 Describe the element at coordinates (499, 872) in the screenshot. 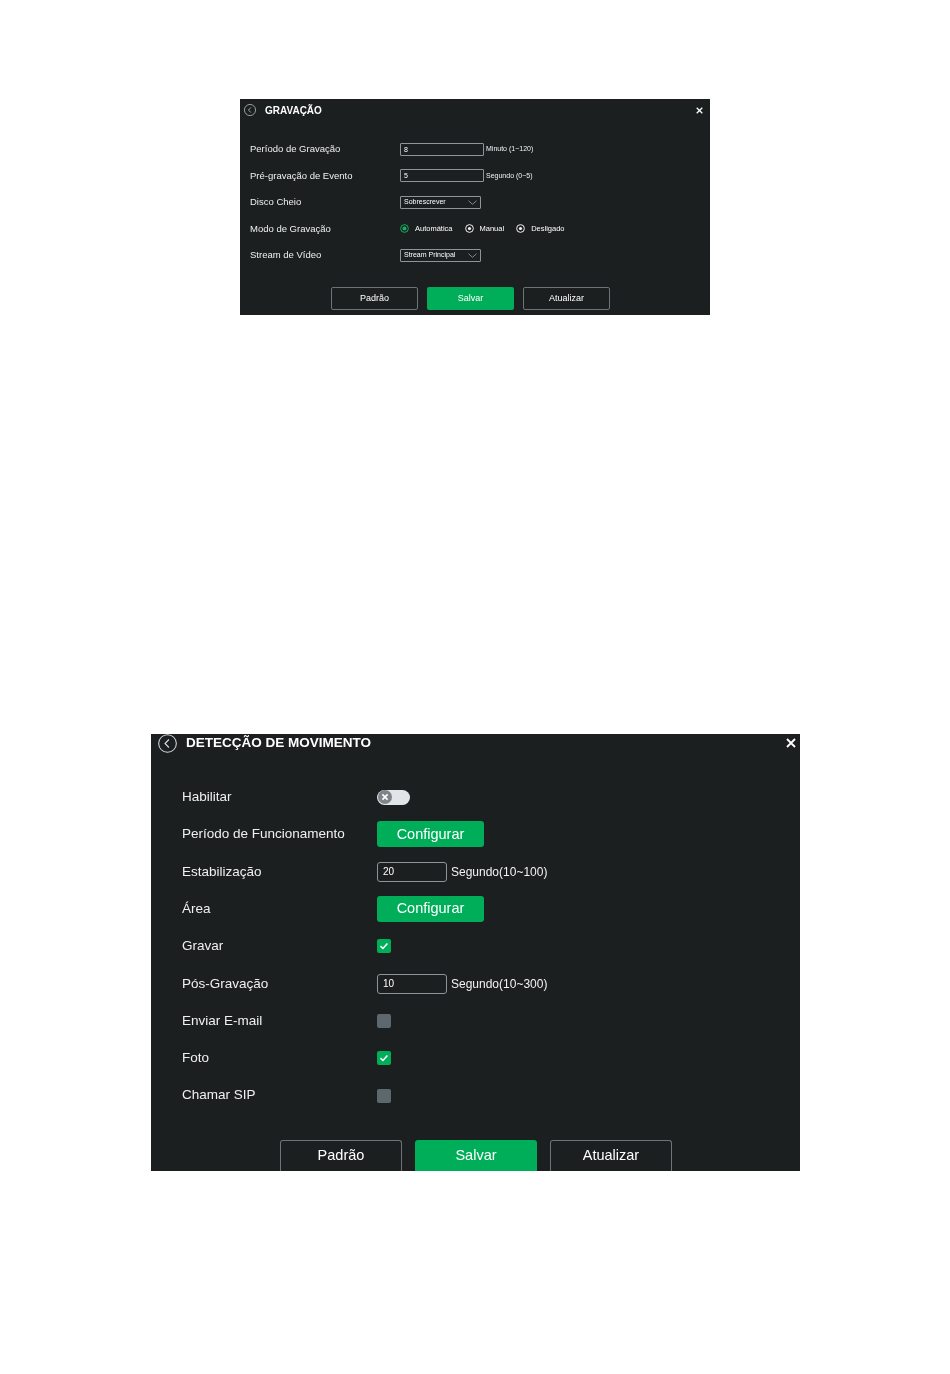

I see `range-hint: Segundo(10~100)` at that location.